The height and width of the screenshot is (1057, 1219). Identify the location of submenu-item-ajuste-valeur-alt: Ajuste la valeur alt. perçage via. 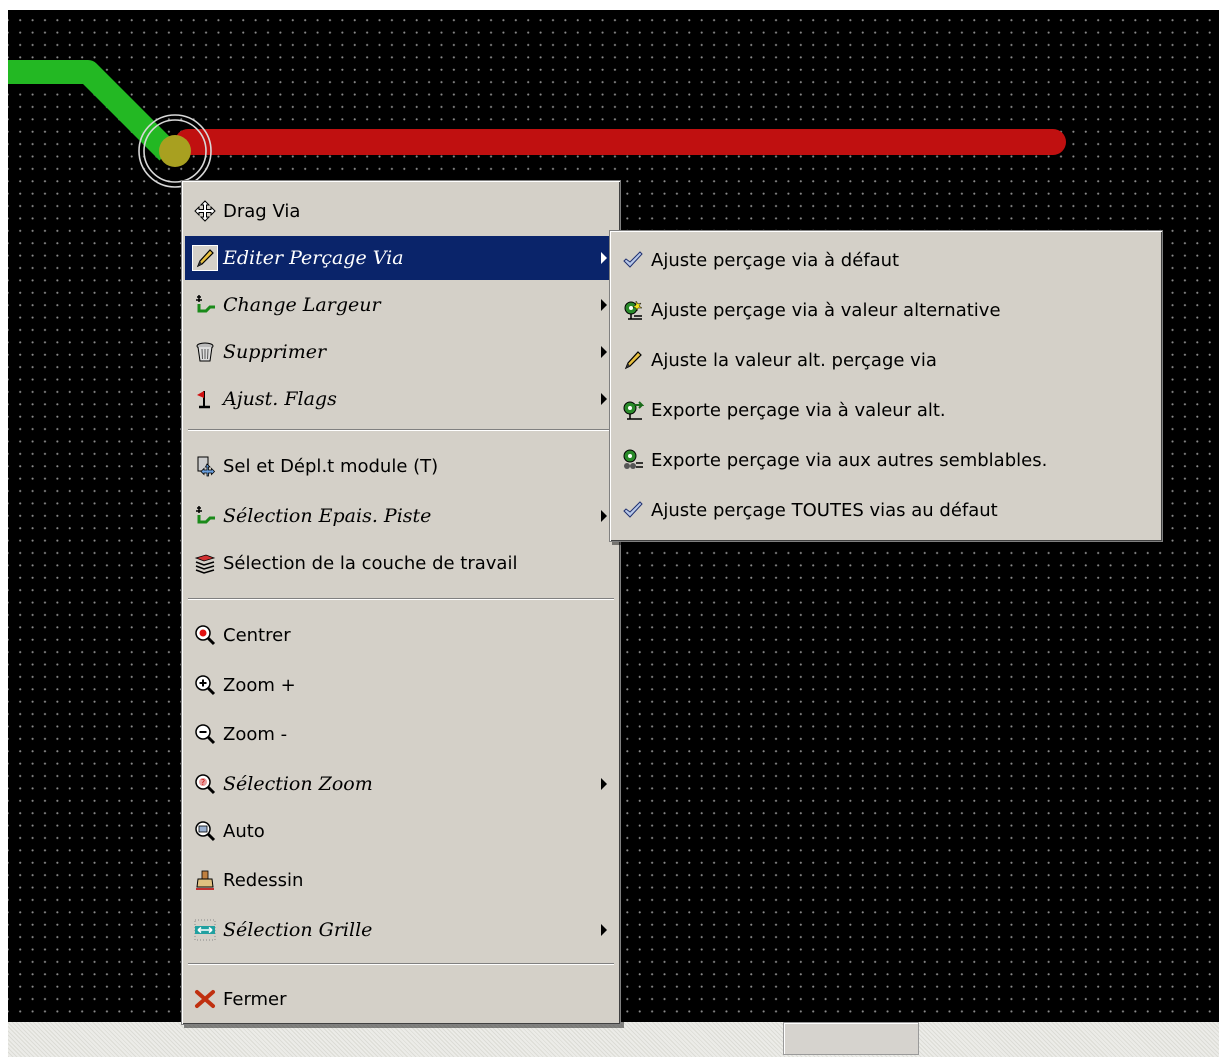
(886, 360).